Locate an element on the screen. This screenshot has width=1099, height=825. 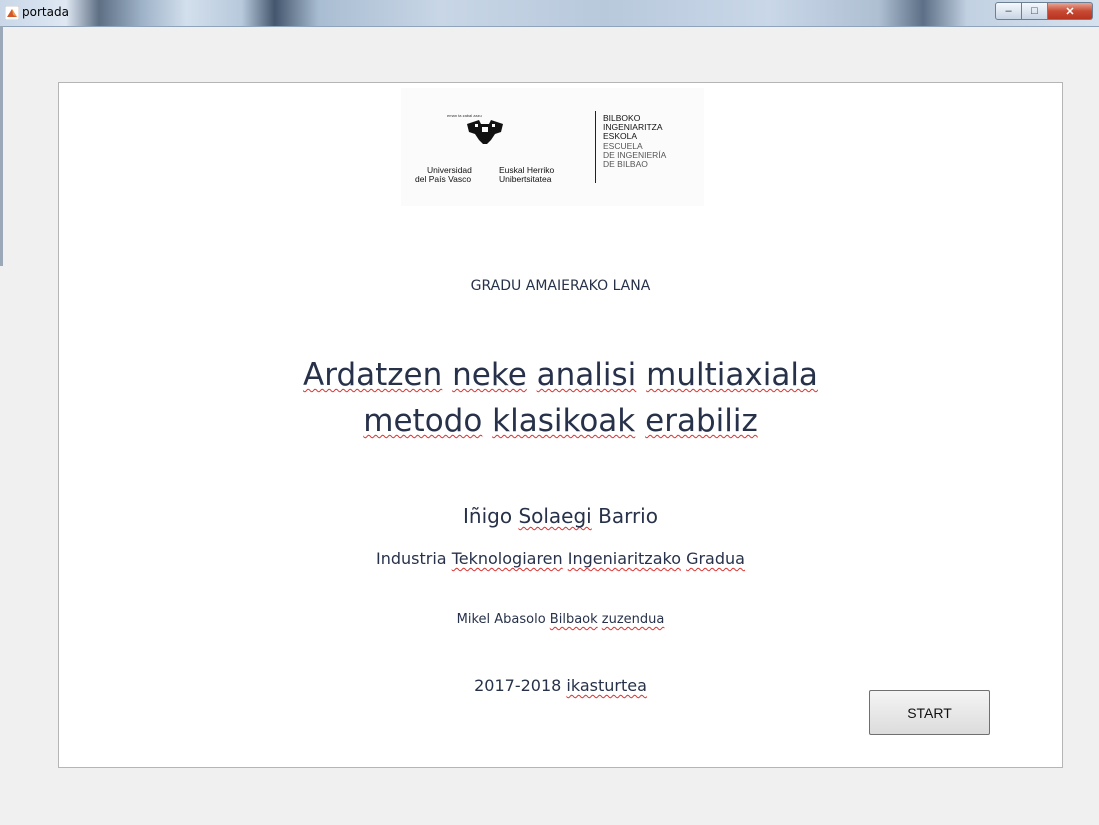
director-word: Bilbaok is located at coordinates (573, 619).